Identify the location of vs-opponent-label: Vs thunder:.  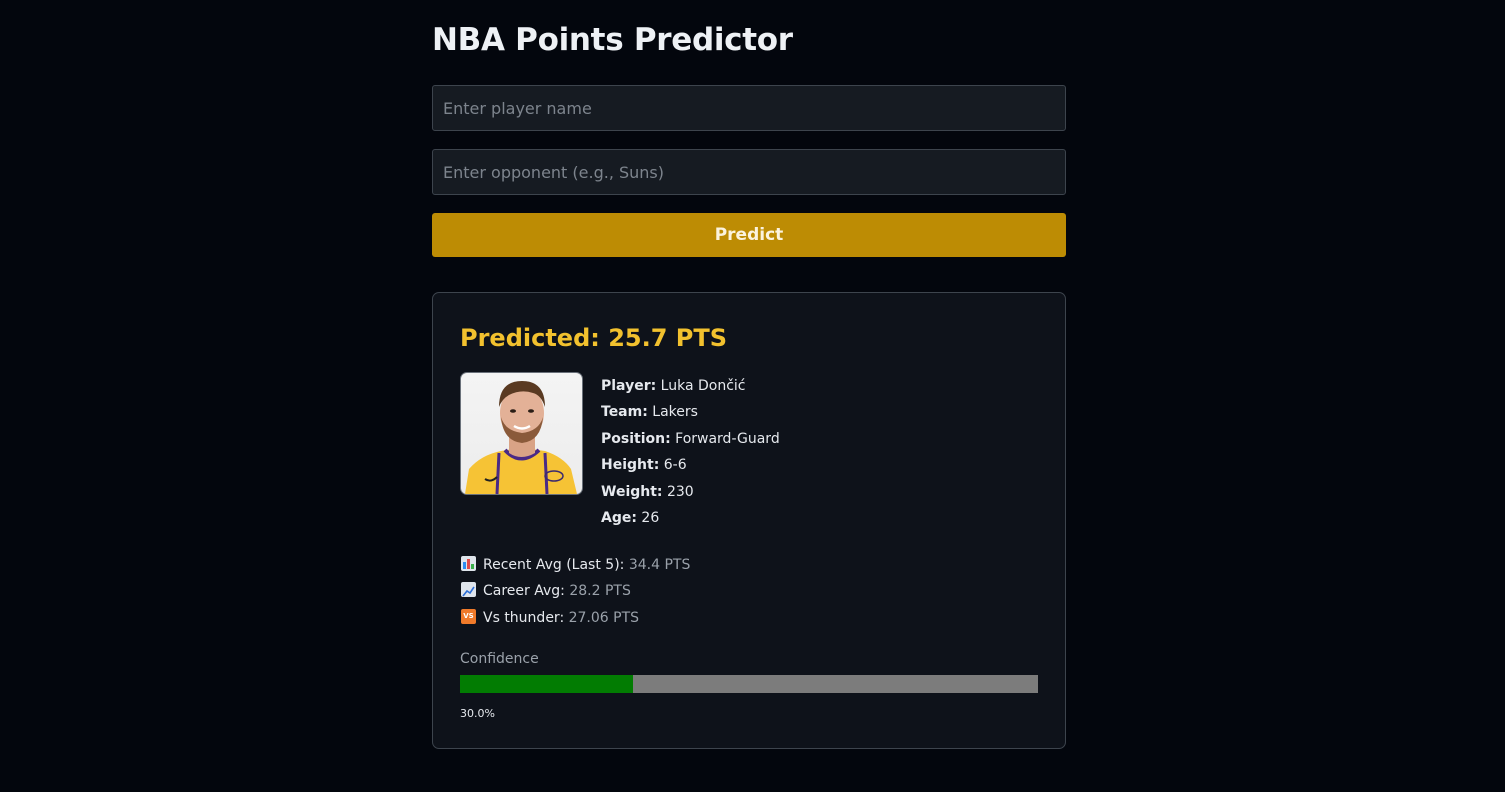
(524, 617).